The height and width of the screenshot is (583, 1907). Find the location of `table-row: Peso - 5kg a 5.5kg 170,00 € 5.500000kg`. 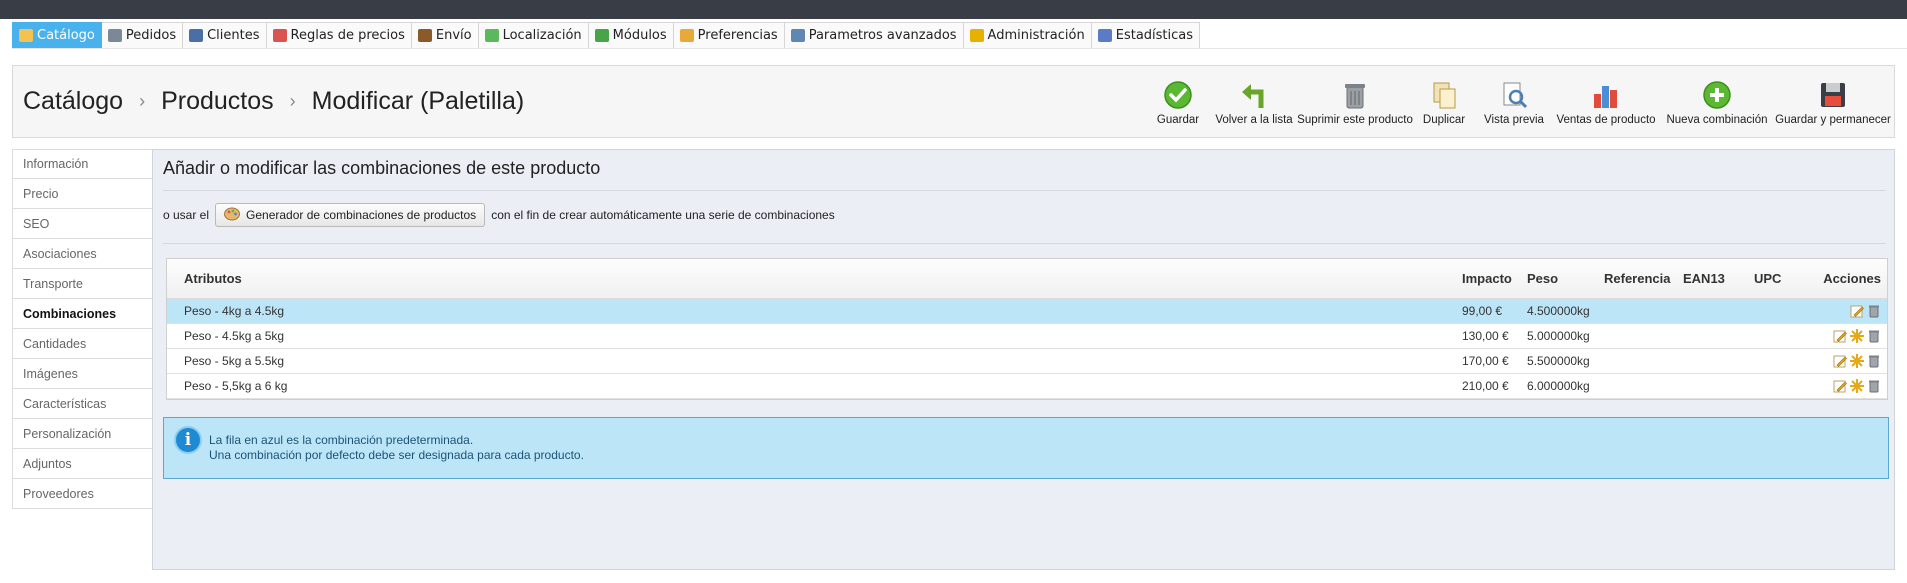

table-row: Peso - 5kg a 5.5kg 170,00 € 5.500000kg is located at coordinates (1027, 361).